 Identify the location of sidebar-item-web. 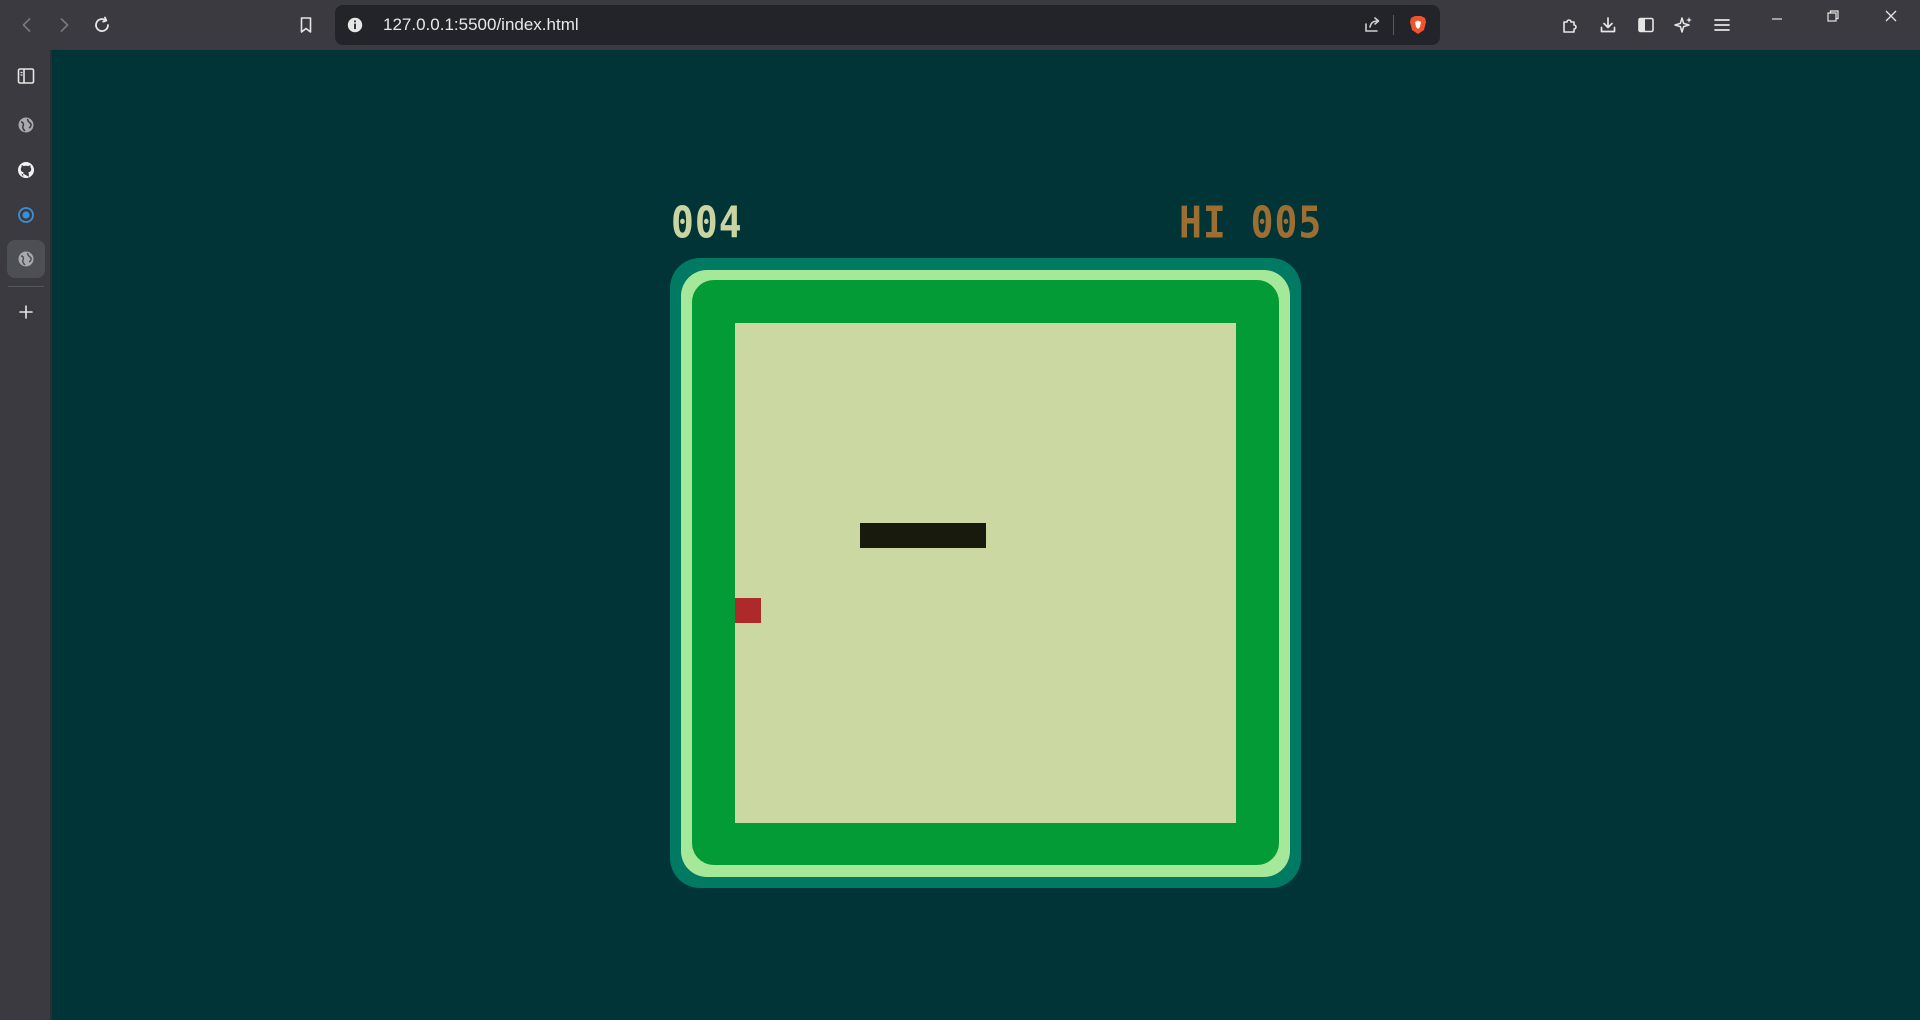
(26, 125).